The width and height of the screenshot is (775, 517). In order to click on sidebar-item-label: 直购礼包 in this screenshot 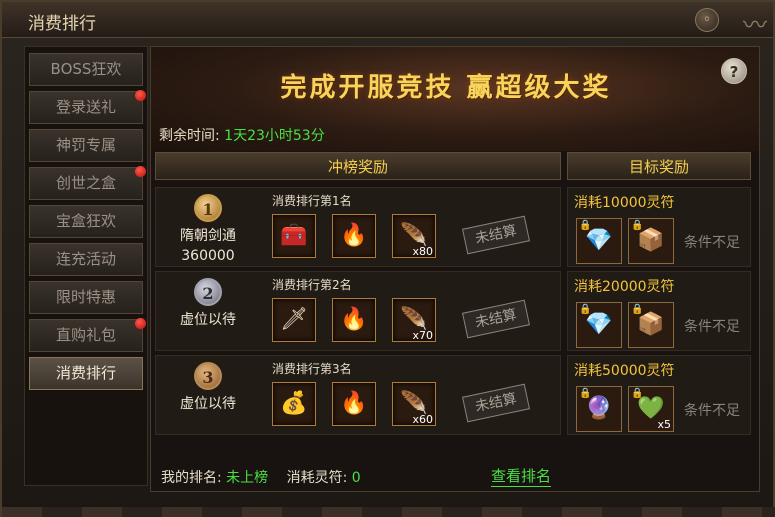, I will do `click(85, 335)`.